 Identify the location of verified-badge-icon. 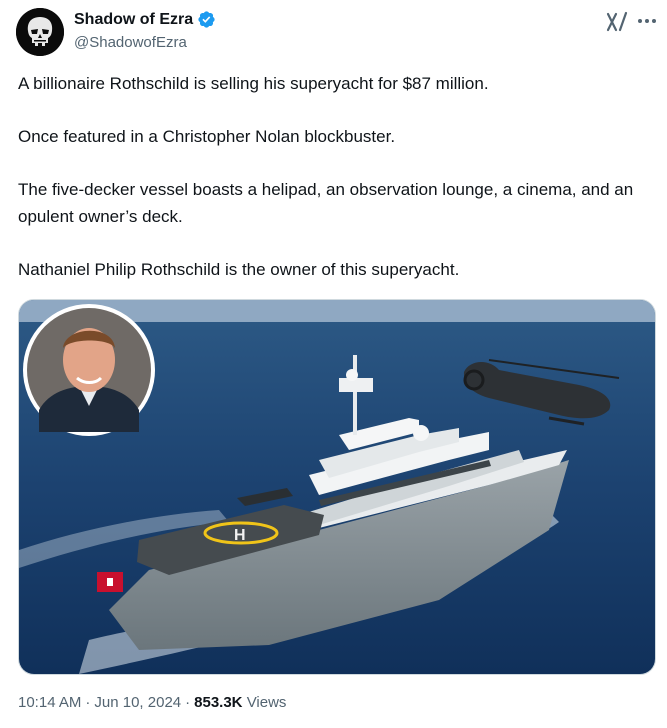
(206, 19).